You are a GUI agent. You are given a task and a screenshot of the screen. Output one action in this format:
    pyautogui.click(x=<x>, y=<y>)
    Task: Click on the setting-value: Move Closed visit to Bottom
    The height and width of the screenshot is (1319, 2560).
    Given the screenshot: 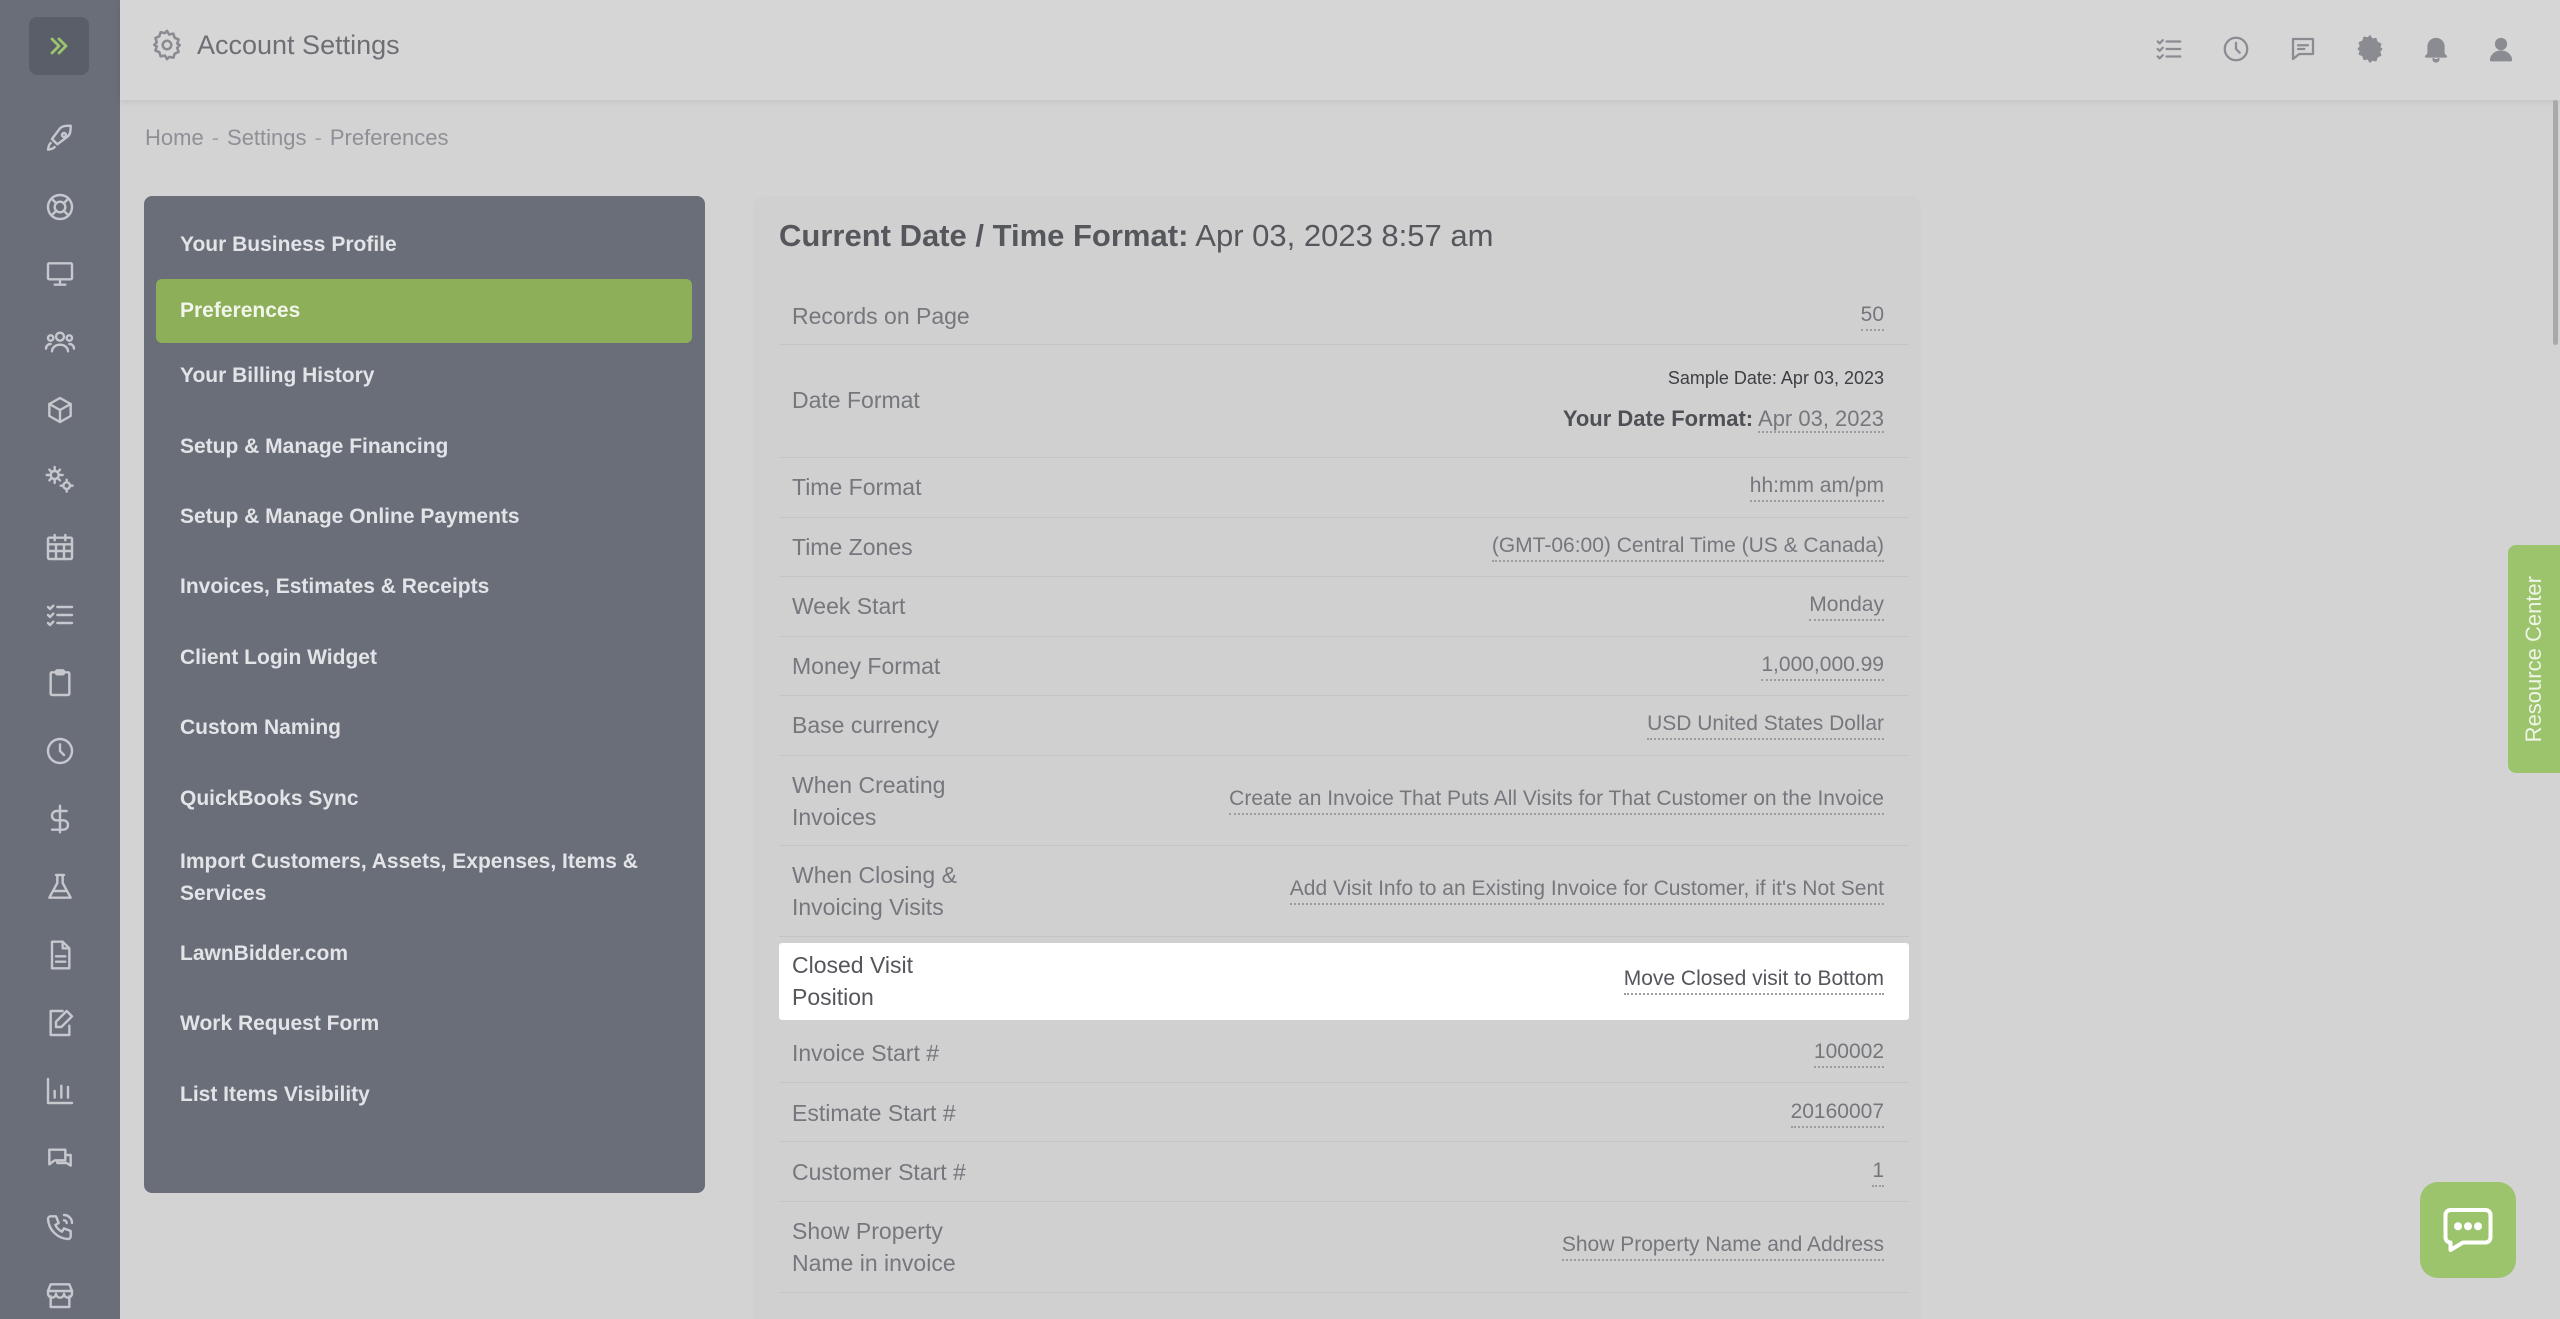 What is the action you would take?
    pyautogui.click(x=1753, y=980)
    